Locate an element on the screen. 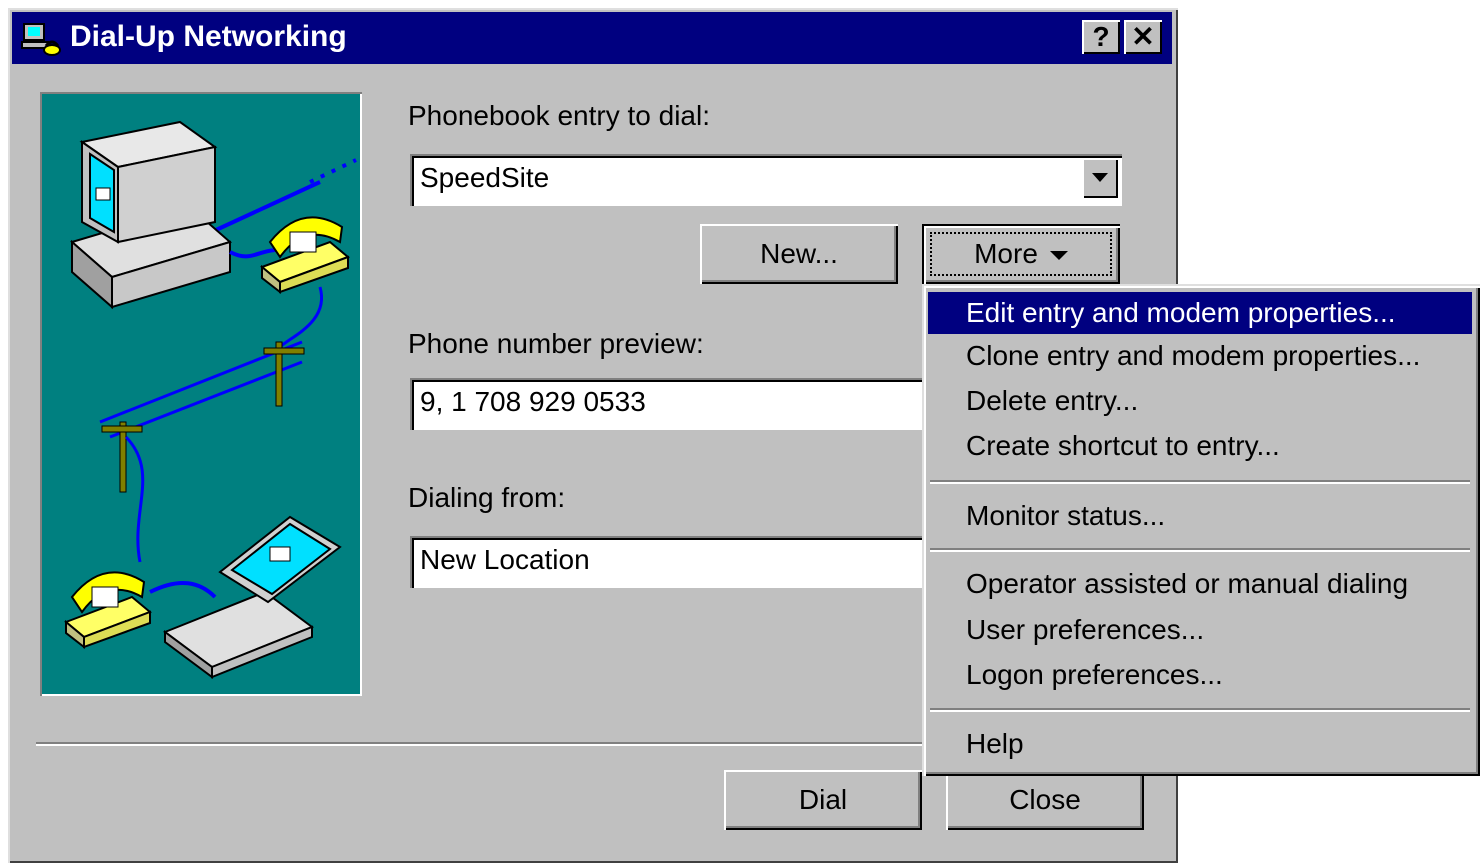  dial-button-label: Dial is located at coordinates (823, 799).